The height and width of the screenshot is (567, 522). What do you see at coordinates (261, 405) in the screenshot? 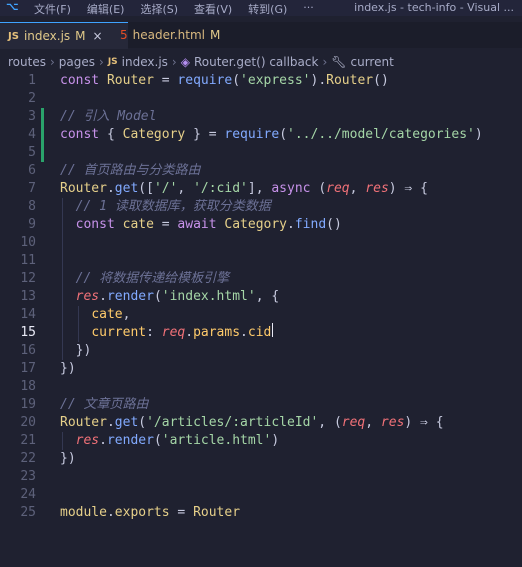
I see `code-line: 19 // 文章页路由` at bounding box center [261, 405].